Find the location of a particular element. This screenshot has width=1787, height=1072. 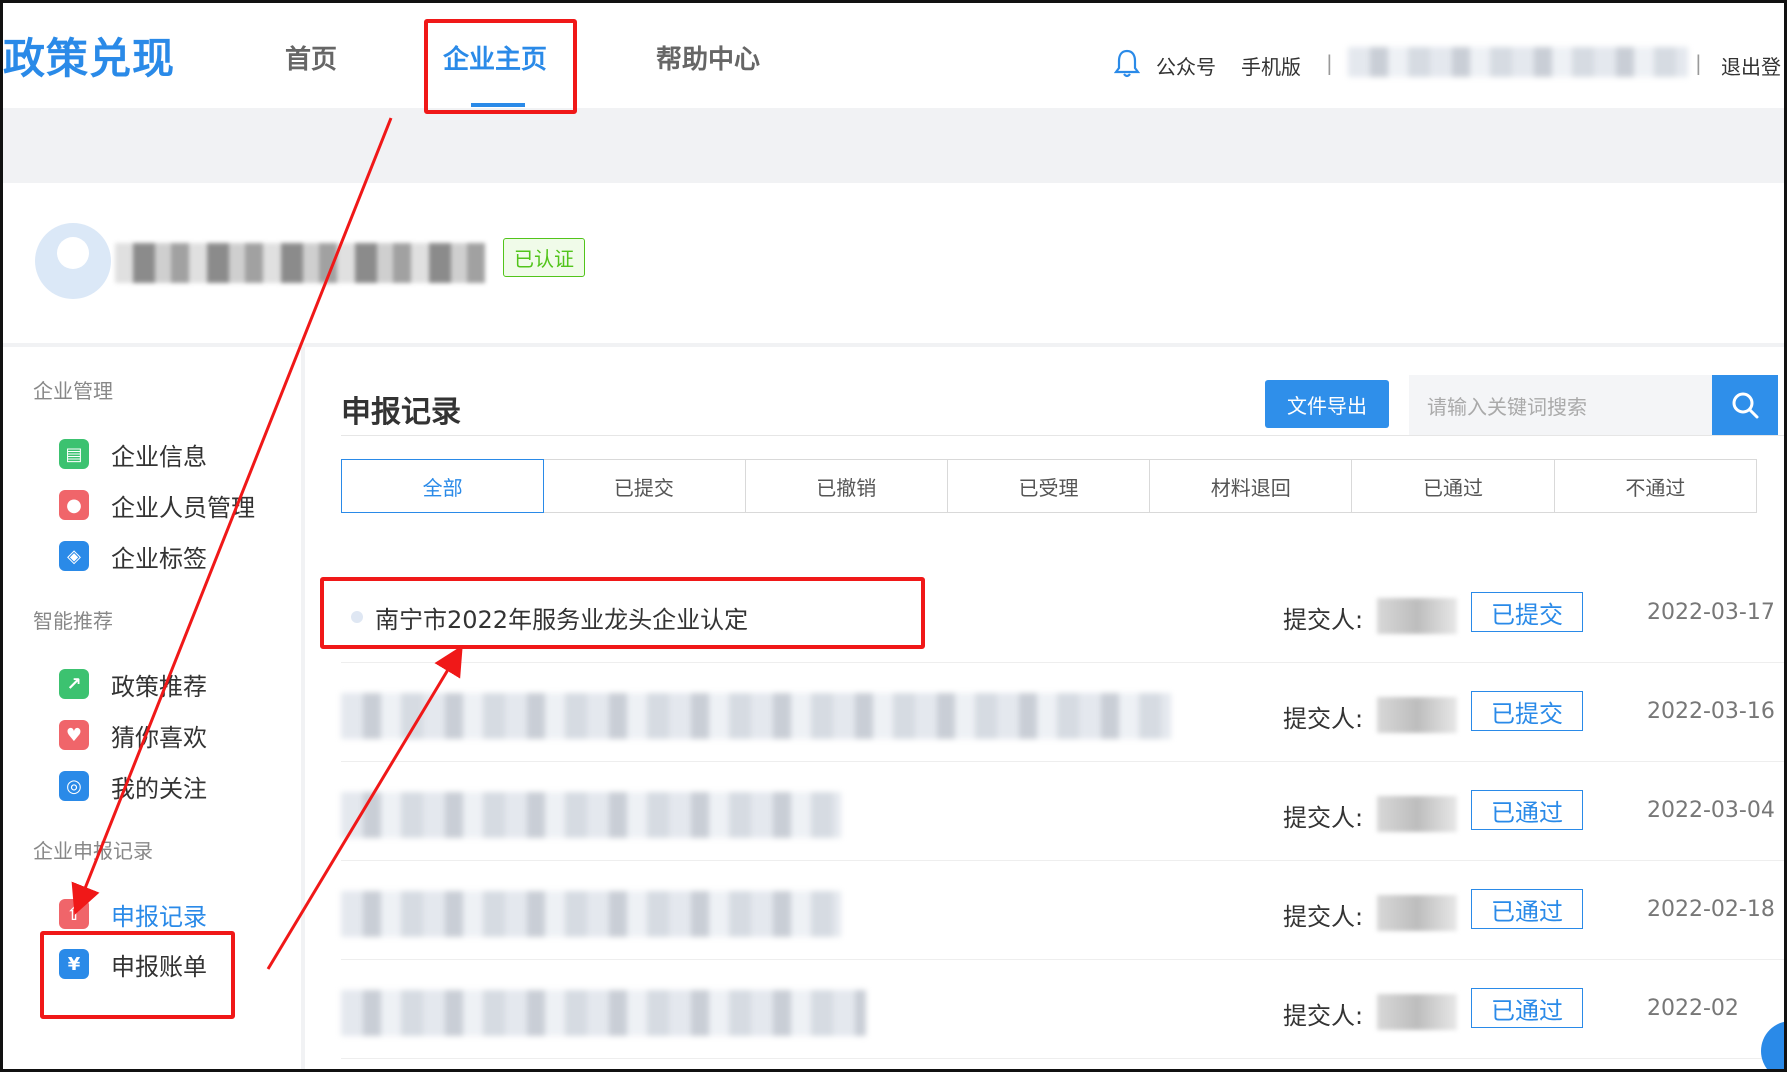

building-icon: ▤ is located at coordinates (74, 454).